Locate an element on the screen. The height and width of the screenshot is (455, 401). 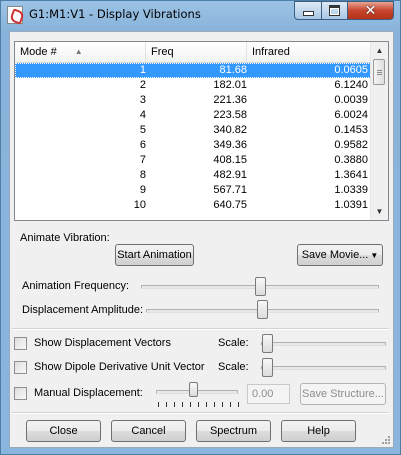
manual-displacement-value-field: 0.00 is located at coordinates (268, 394).